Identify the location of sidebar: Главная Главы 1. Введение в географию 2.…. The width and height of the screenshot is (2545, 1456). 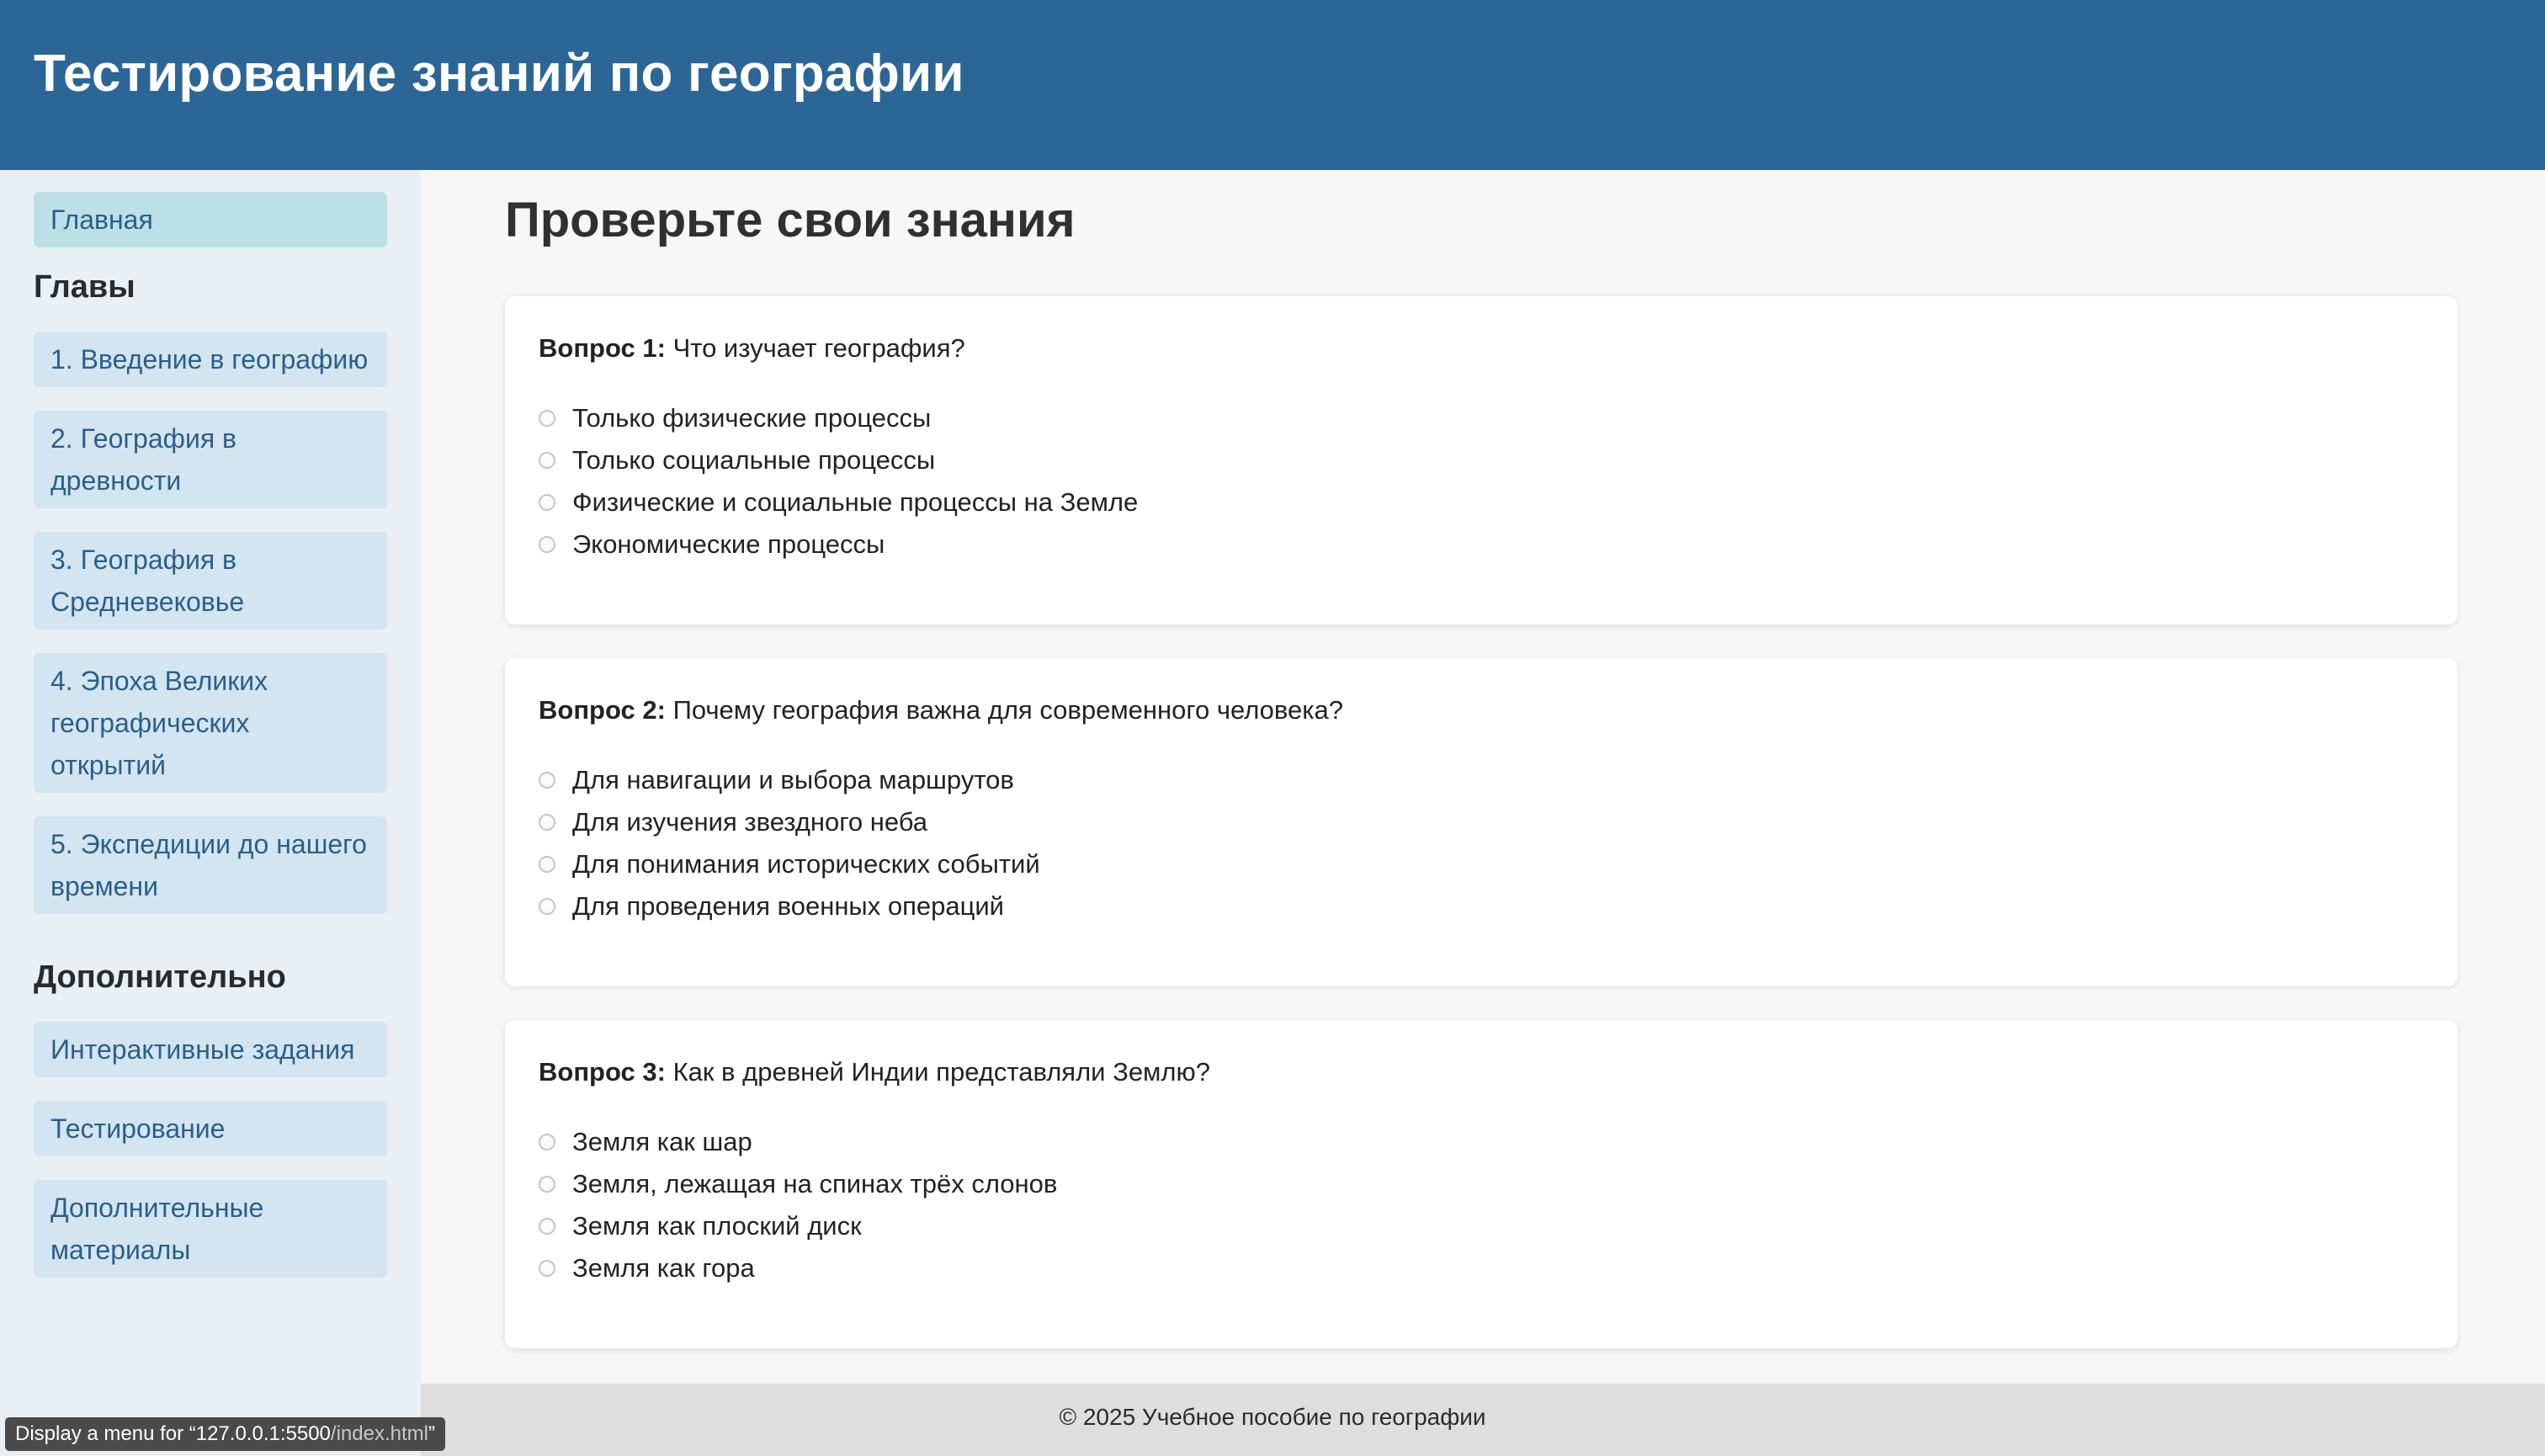
(210, 813).